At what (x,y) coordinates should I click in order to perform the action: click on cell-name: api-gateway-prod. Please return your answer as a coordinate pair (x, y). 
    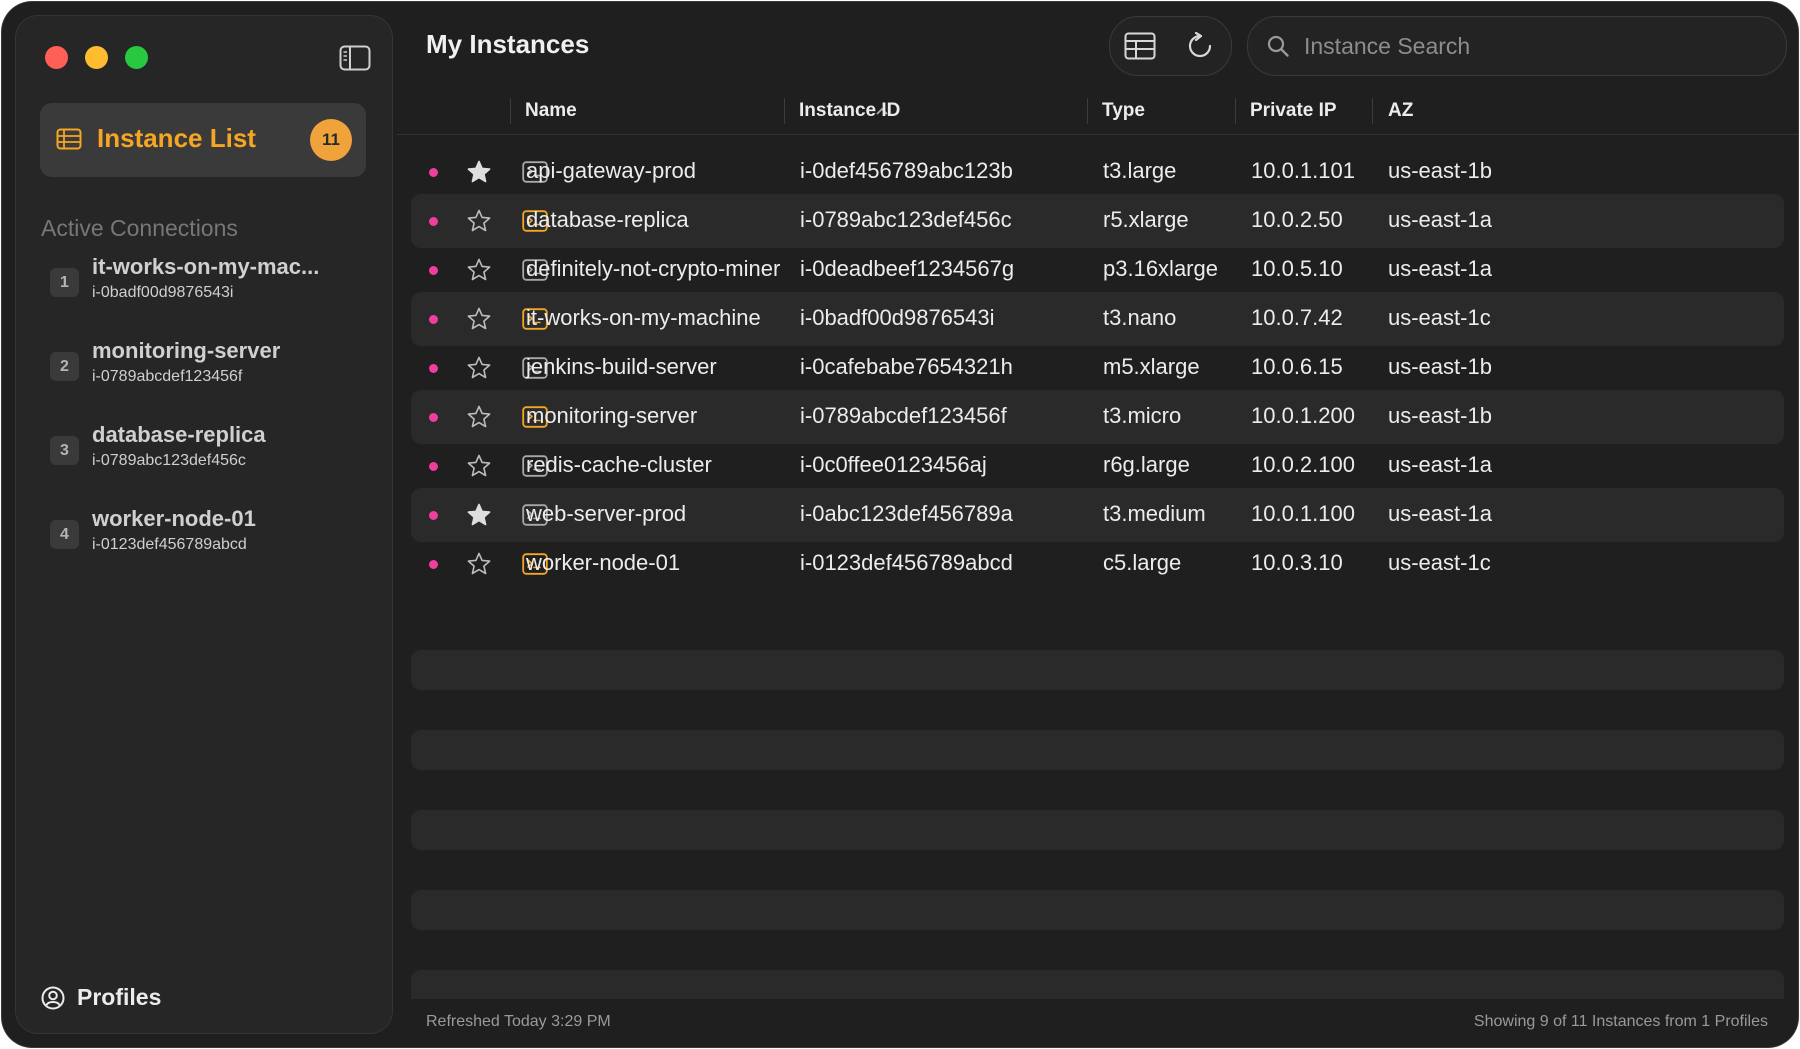
    Looking at the image, I should click on (611, 170).